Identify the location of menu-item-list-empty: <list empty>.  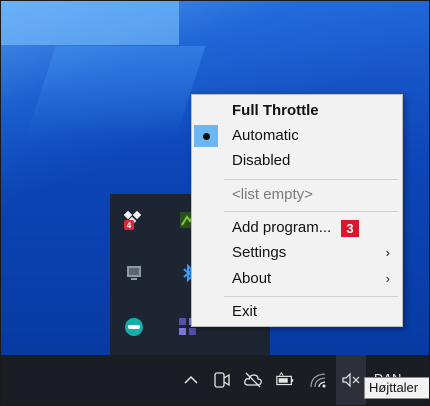
(297, 195).